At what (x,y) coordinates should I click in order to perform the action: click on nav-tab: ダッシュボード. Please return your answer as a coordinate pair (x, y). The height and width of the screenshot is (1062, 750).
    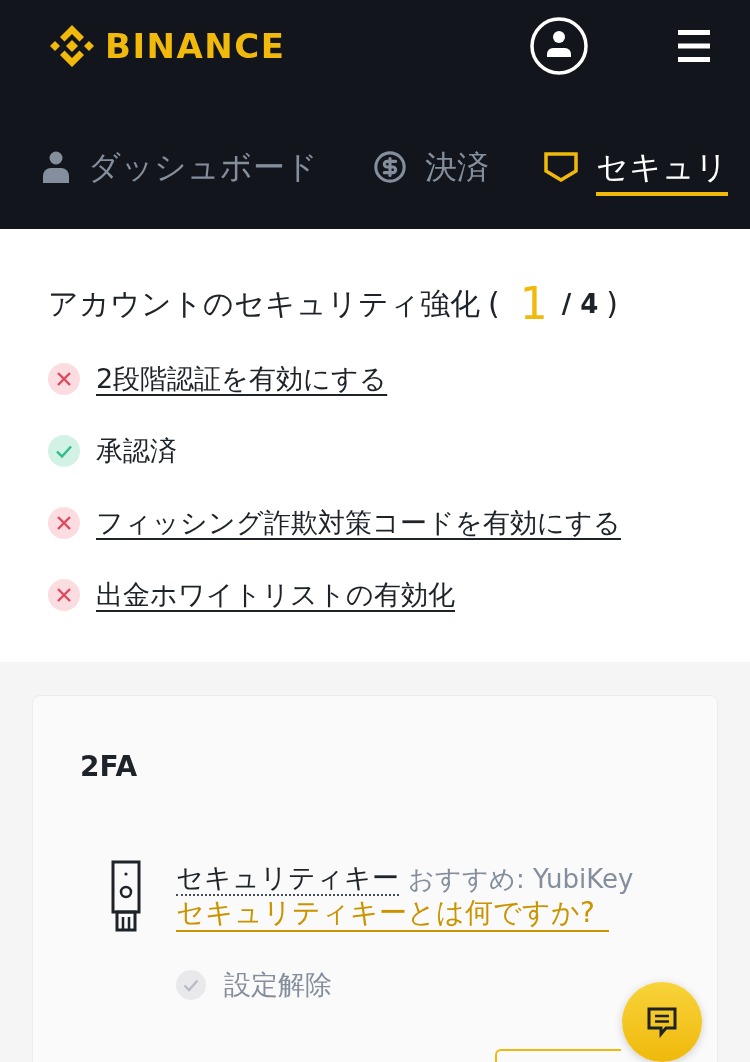
    Looking at the image, I should click on (180, 171).